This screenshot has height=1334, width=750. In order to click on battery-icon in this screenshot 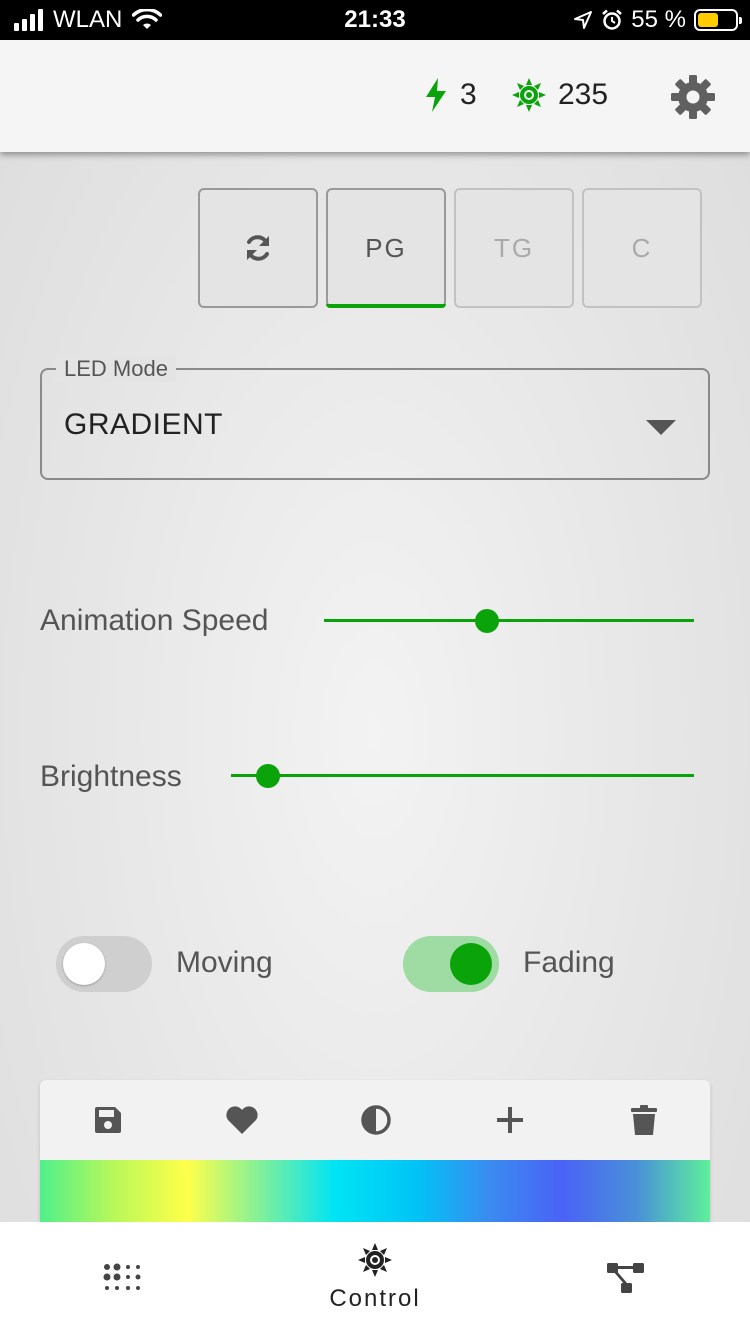, I will do `click(718, 20)`.